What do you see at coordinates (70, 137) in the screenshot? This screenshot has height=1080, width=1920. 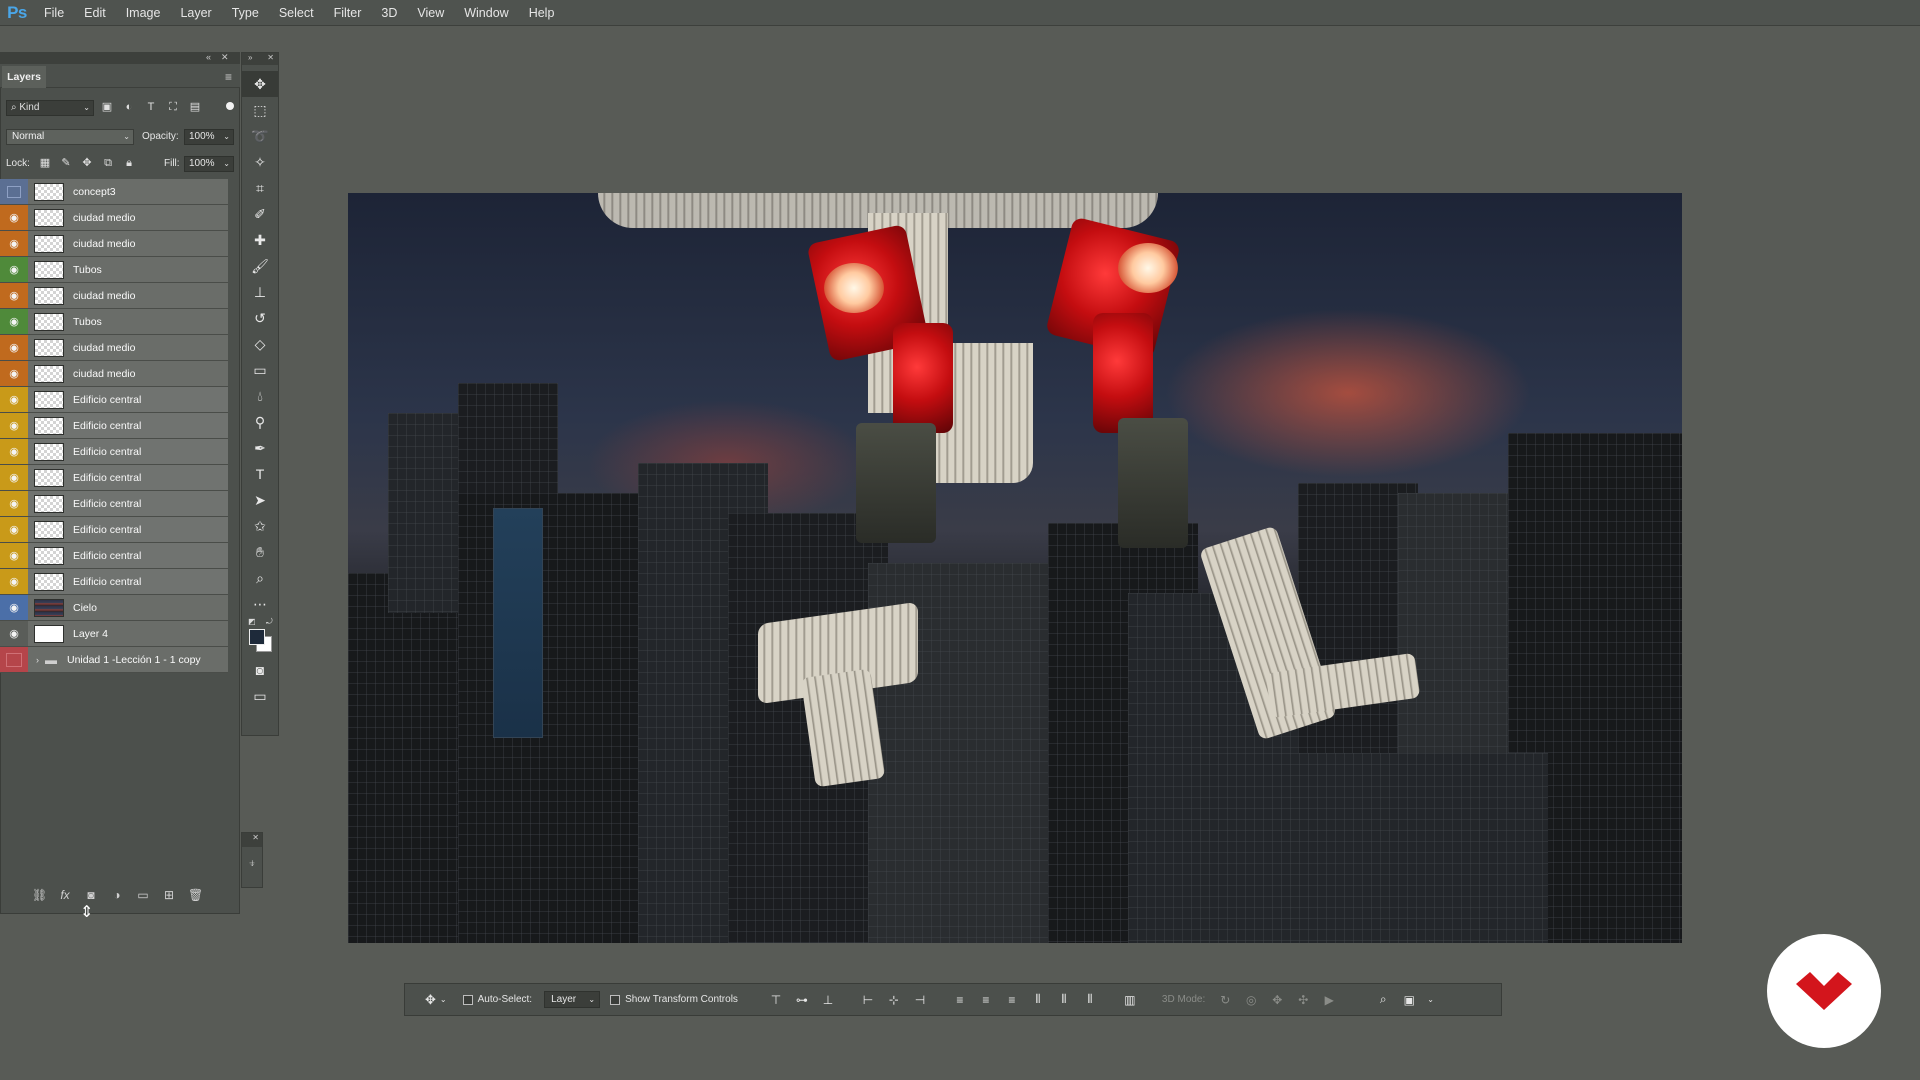 I see `blend-mode-select: Normal ⌄` at bounding box center [70, 137].